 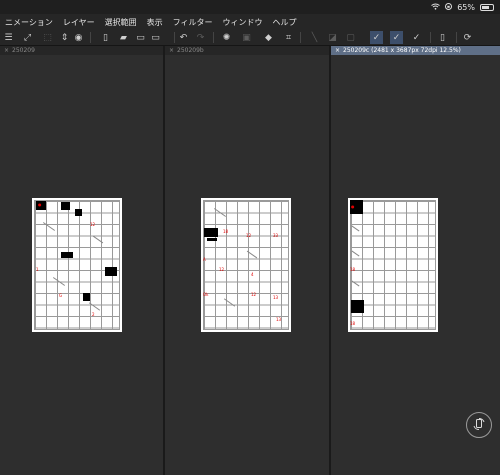 What do you see at coordinates (193, 22) in the screenshot?
I see `menu-filter: フィルター` at bounding box center [193, 22].